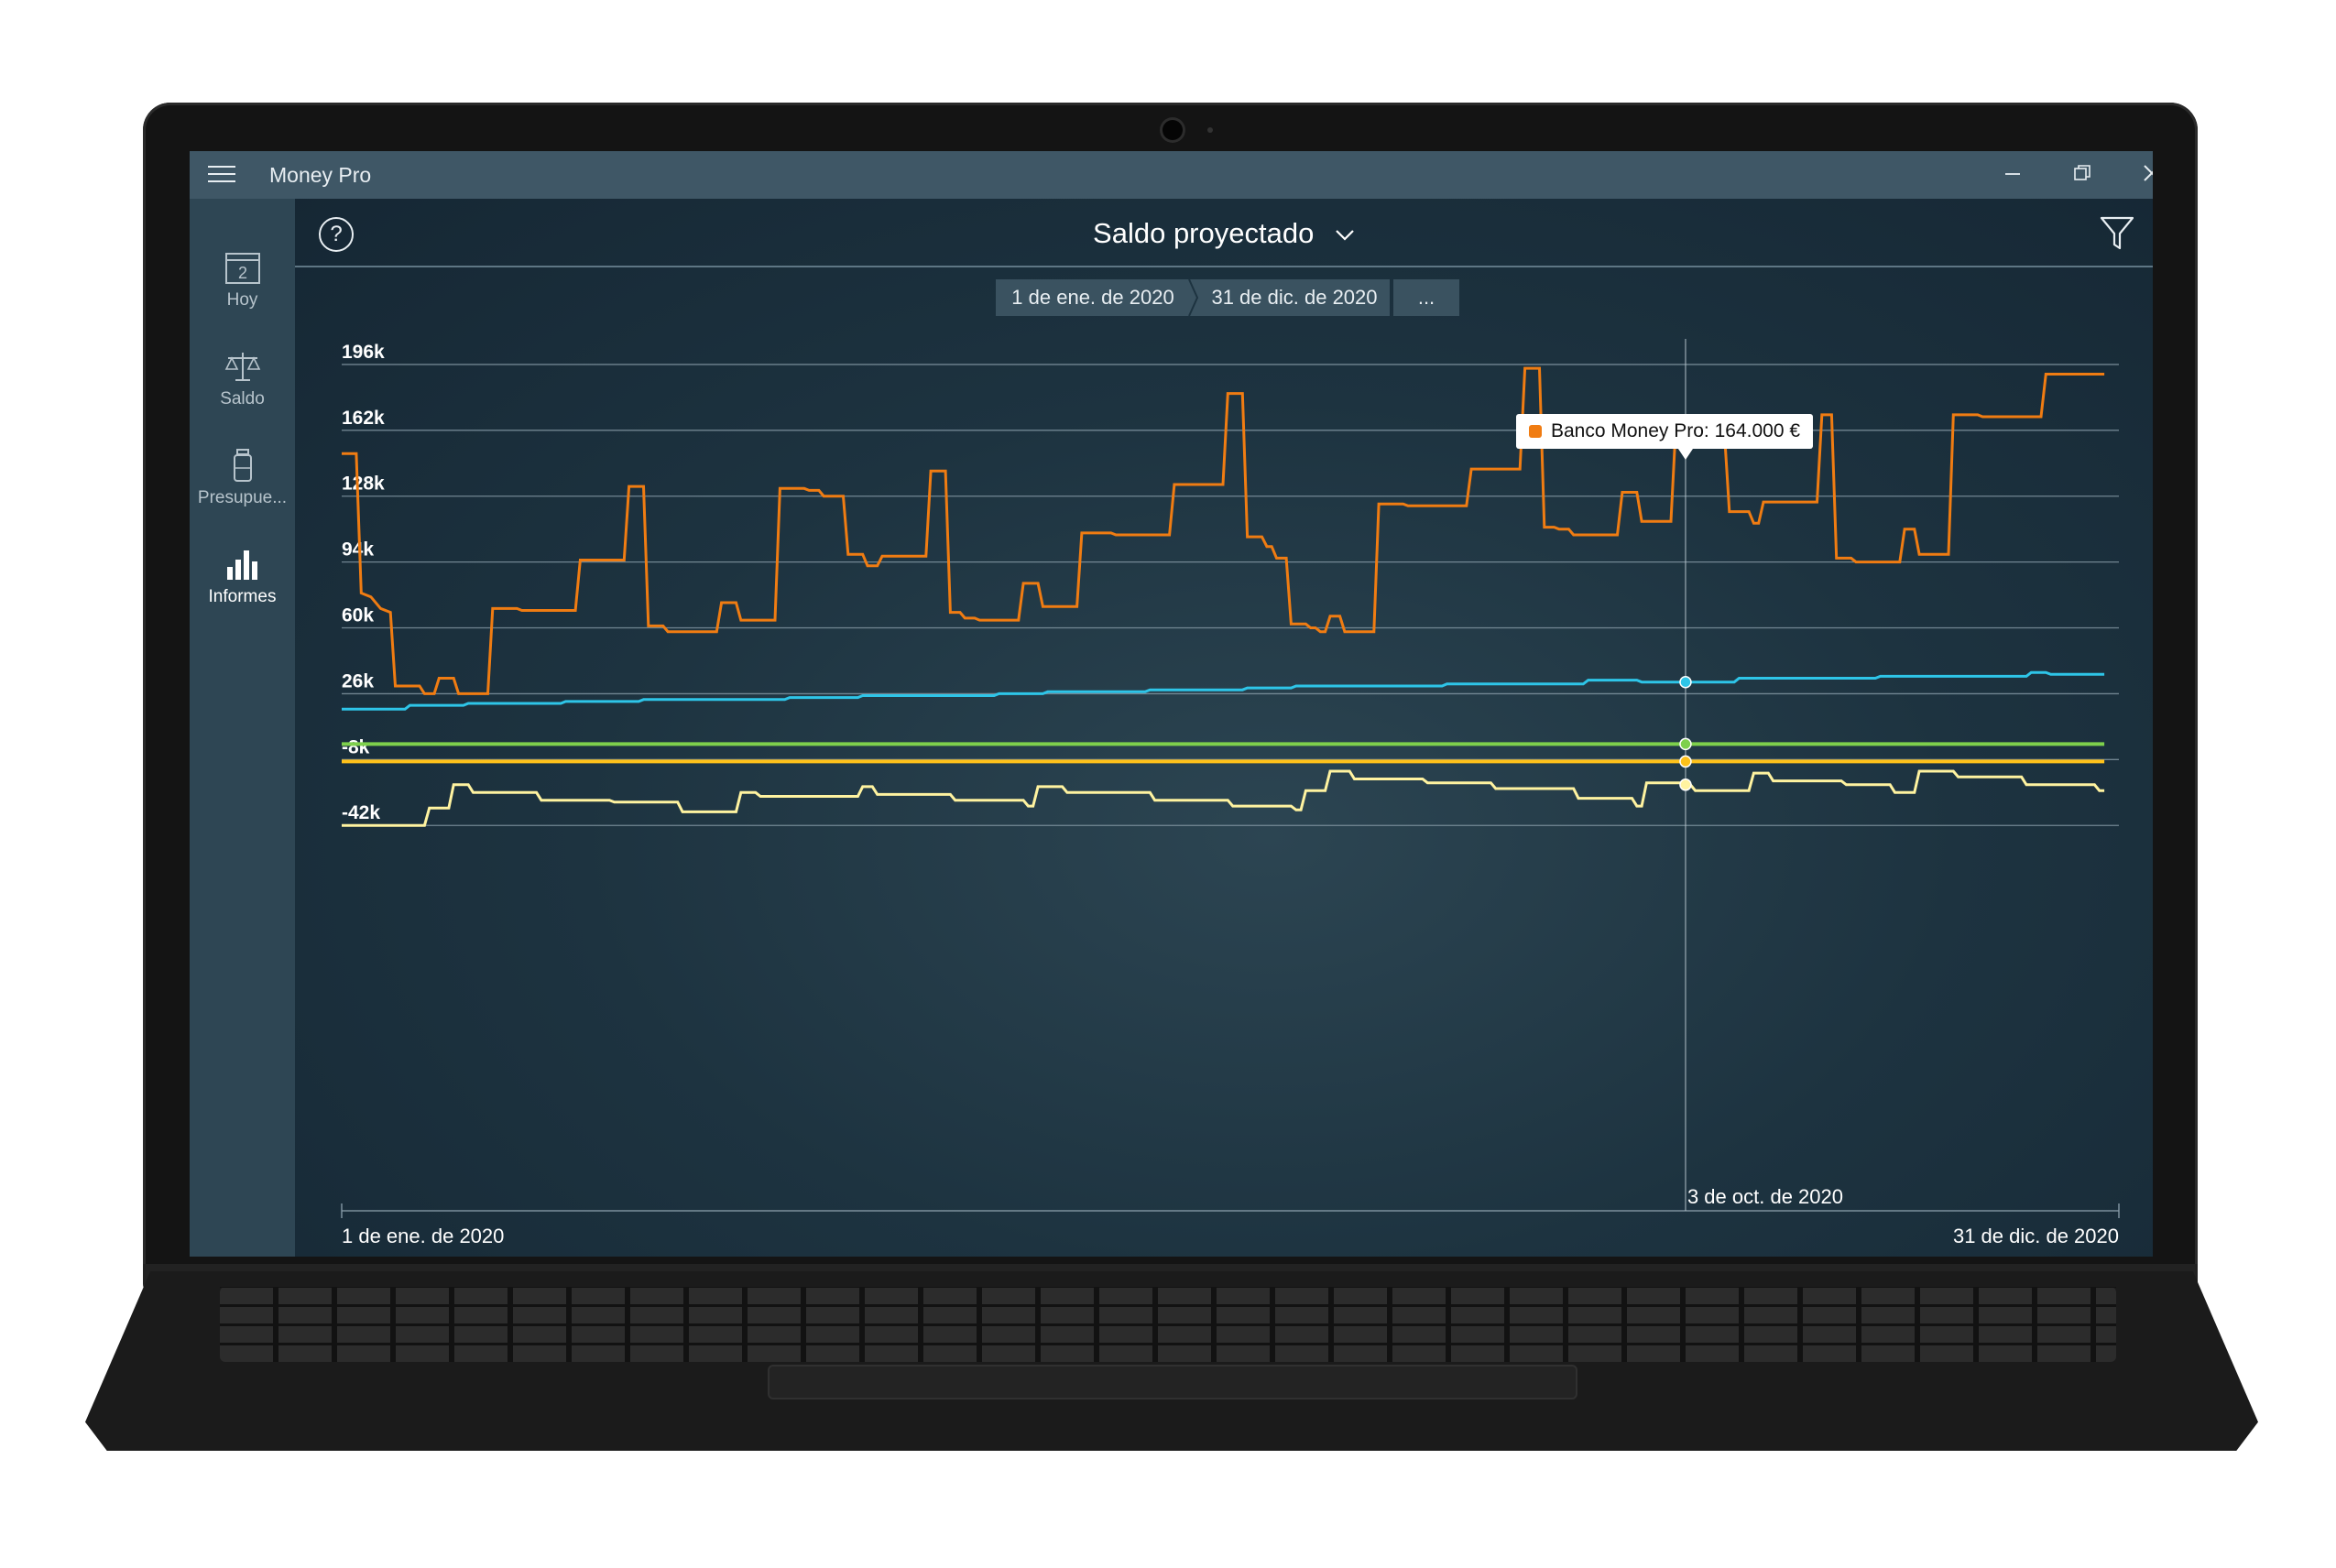 Image resolution: width=2336 pixels, height=1568 pixels. I want to click on y-tick-label: 26k, so click(358, 680).